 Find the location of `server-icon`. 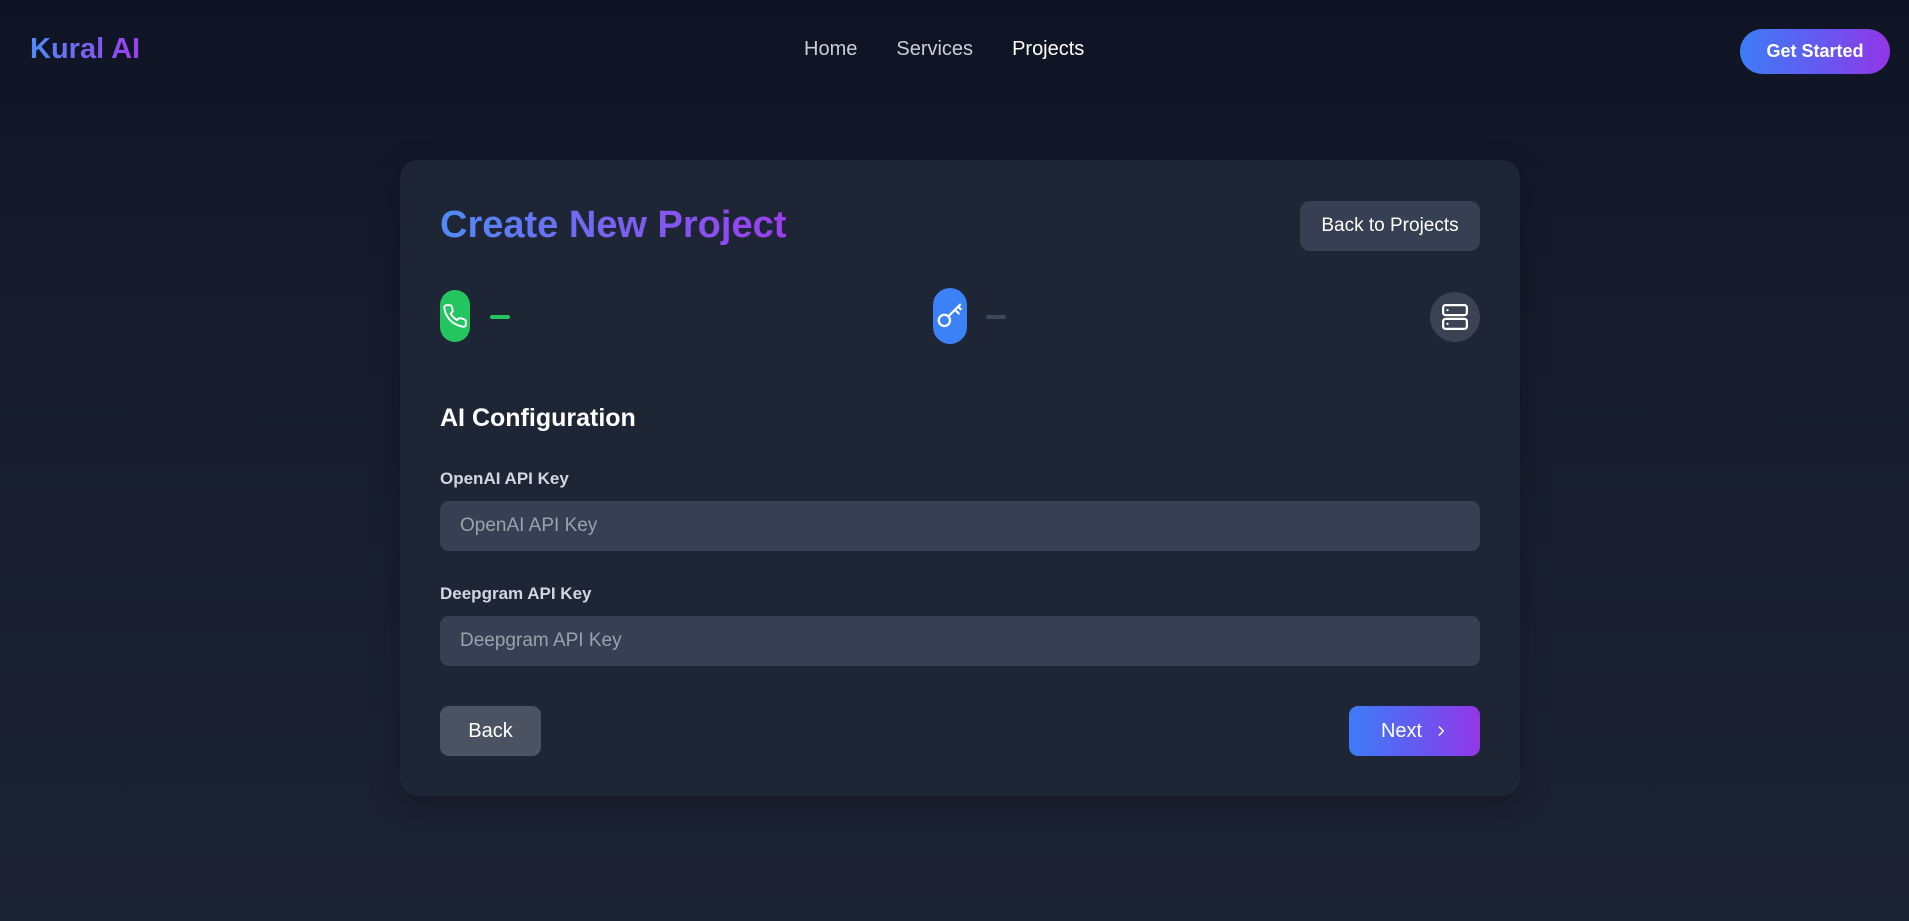

server-icon is located at coordinates (1455, 317).